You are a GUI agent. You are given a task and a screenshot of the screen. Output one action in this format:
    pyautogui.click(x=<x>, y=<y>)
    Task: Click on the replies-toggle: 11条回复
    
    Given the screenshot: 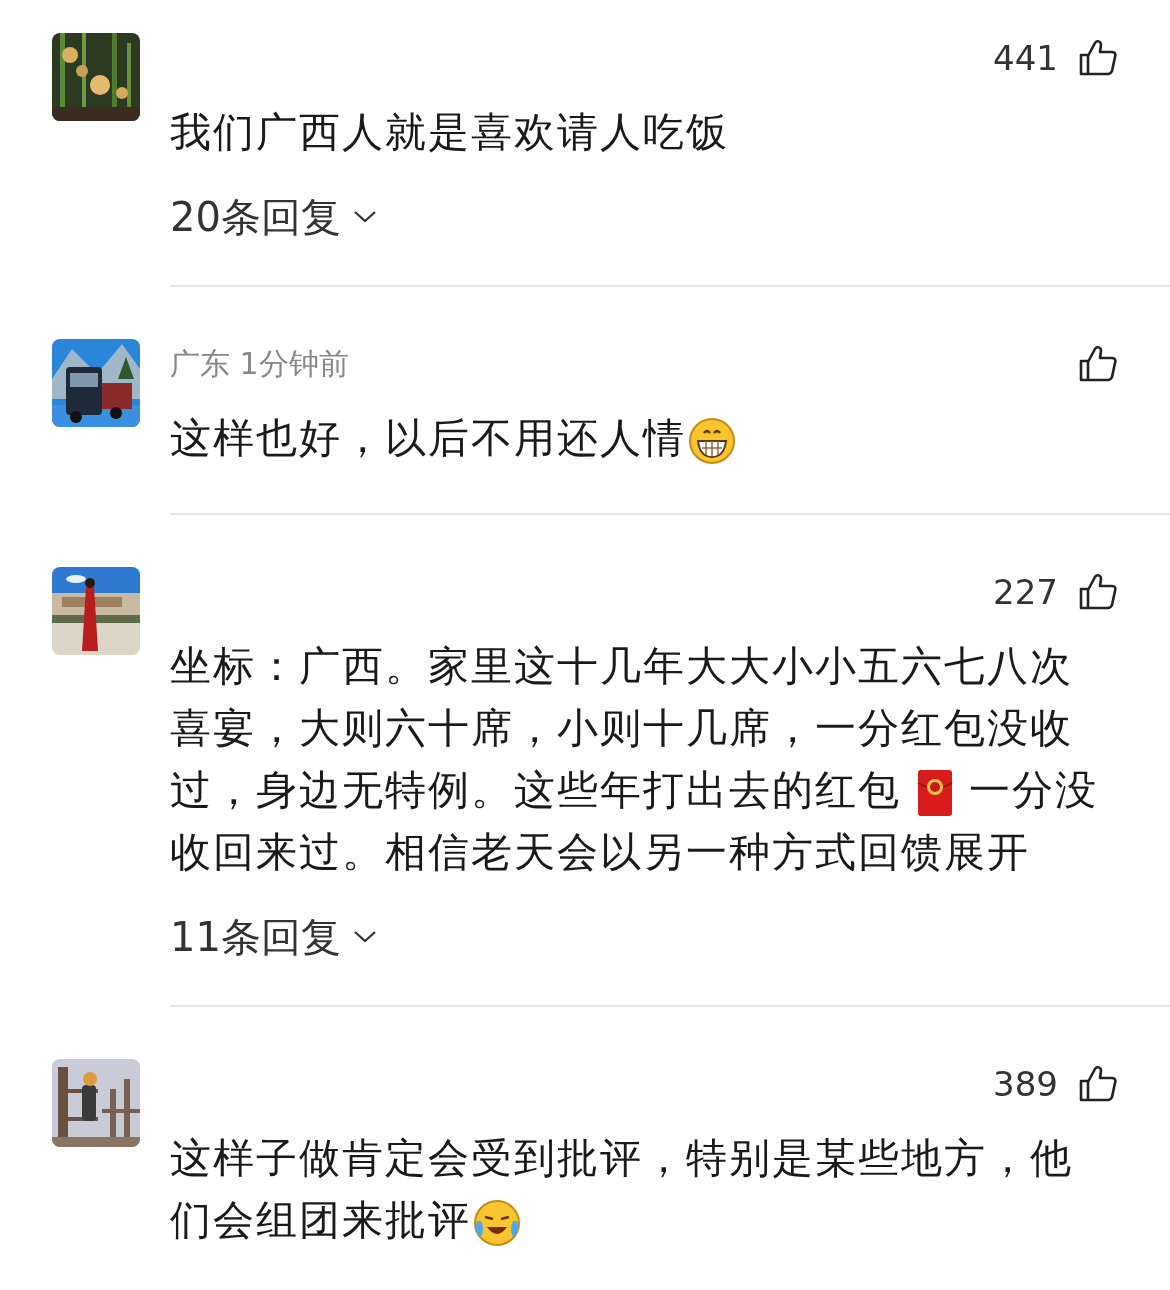 What is the action you would take?
    pyautogui.click(x=273, y=937)
    